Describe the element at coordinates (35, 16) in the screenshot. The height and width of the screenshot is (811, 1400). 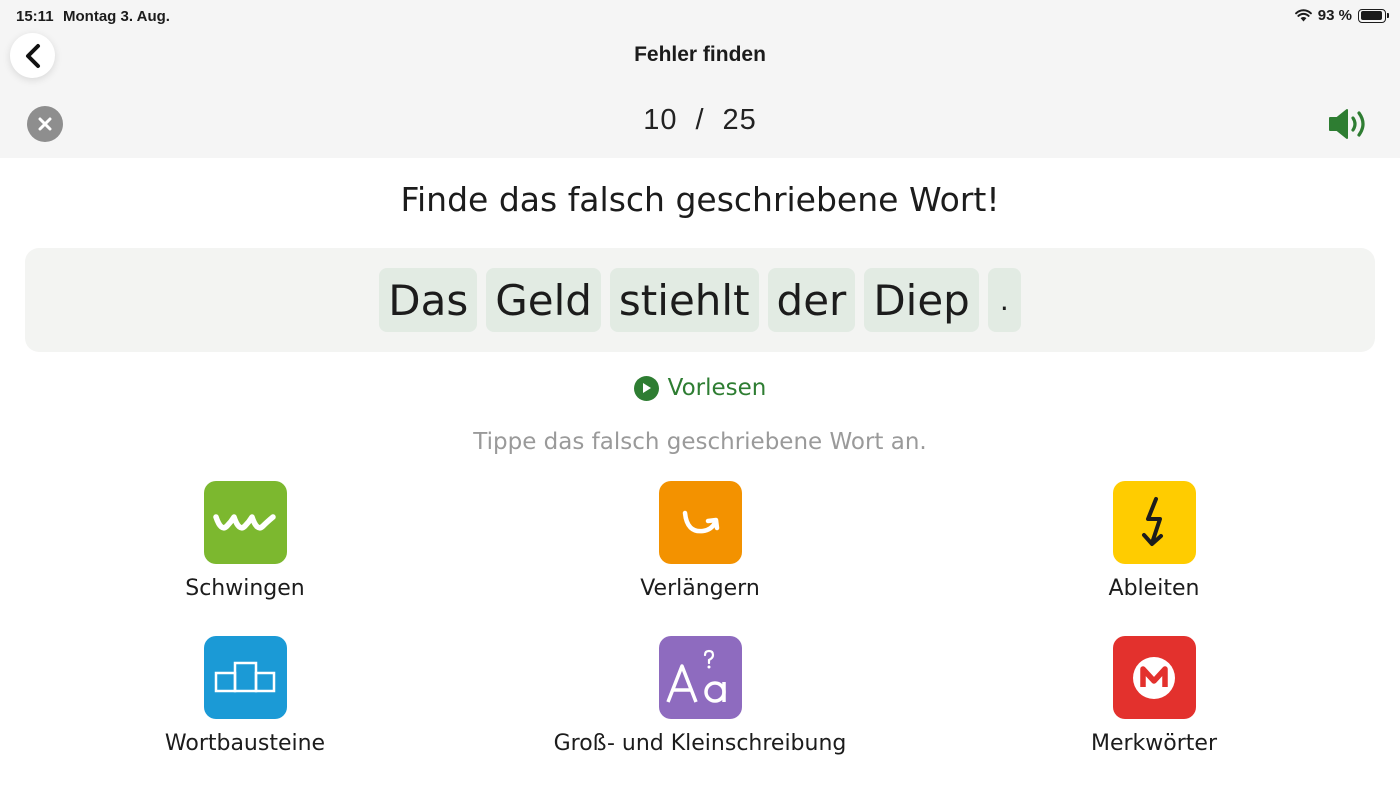
I see `status-time: 15:11` at that location.